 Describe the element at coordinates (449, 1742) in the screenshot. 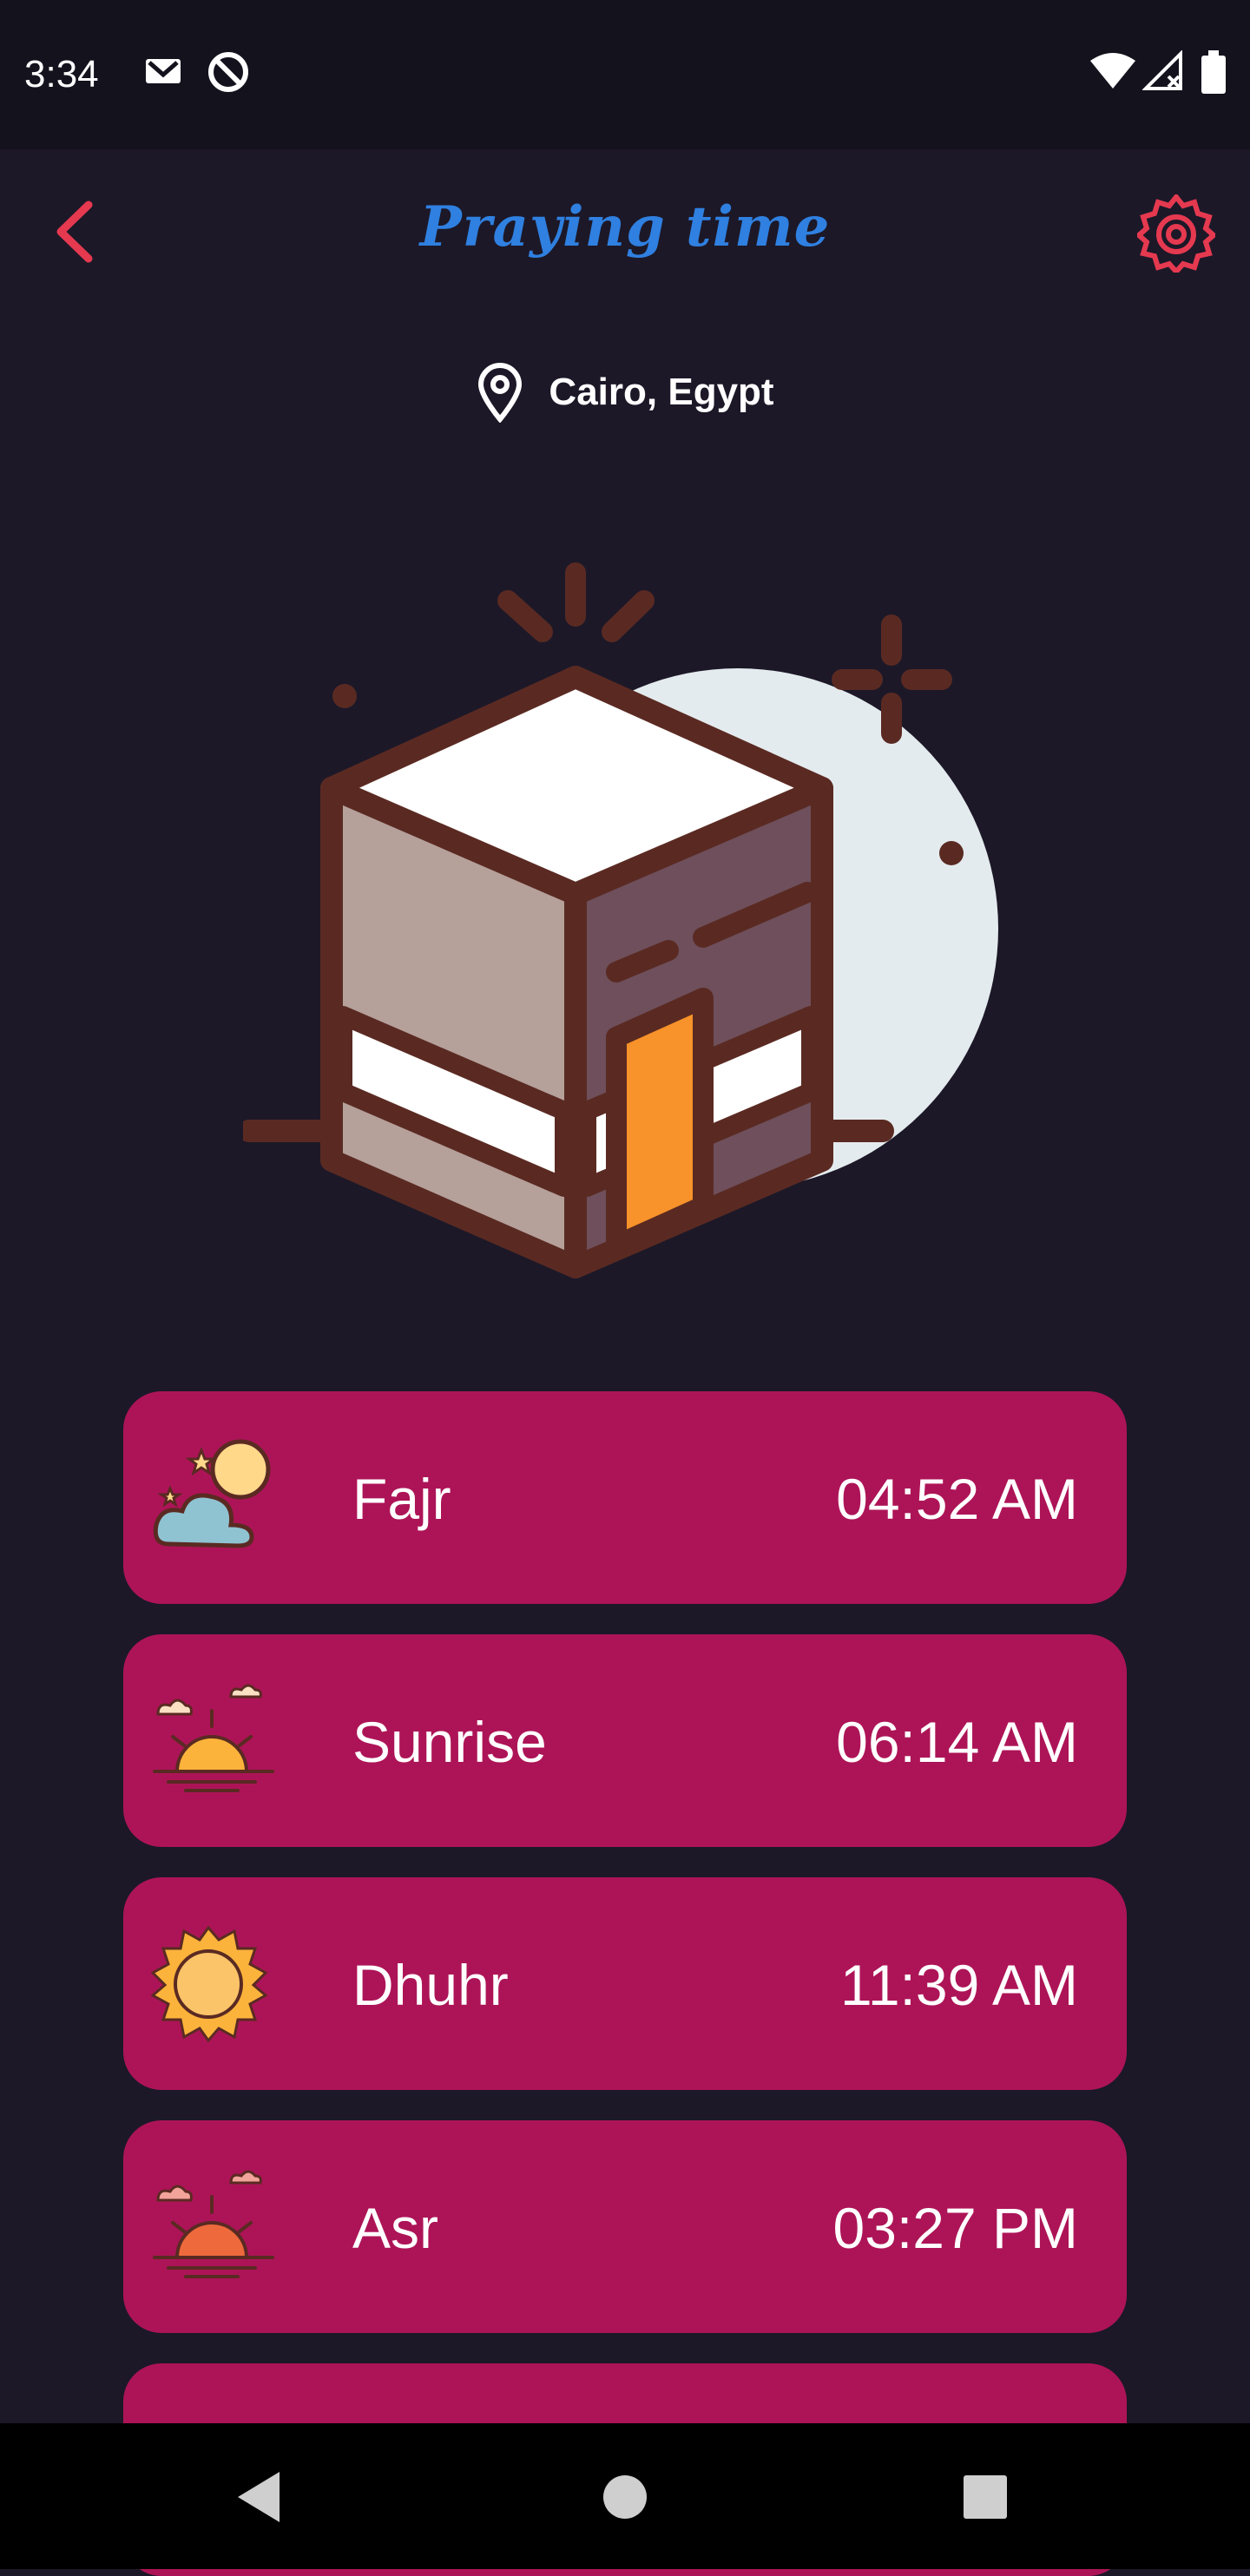

I see `prayer-name: Sunrise` at that location.